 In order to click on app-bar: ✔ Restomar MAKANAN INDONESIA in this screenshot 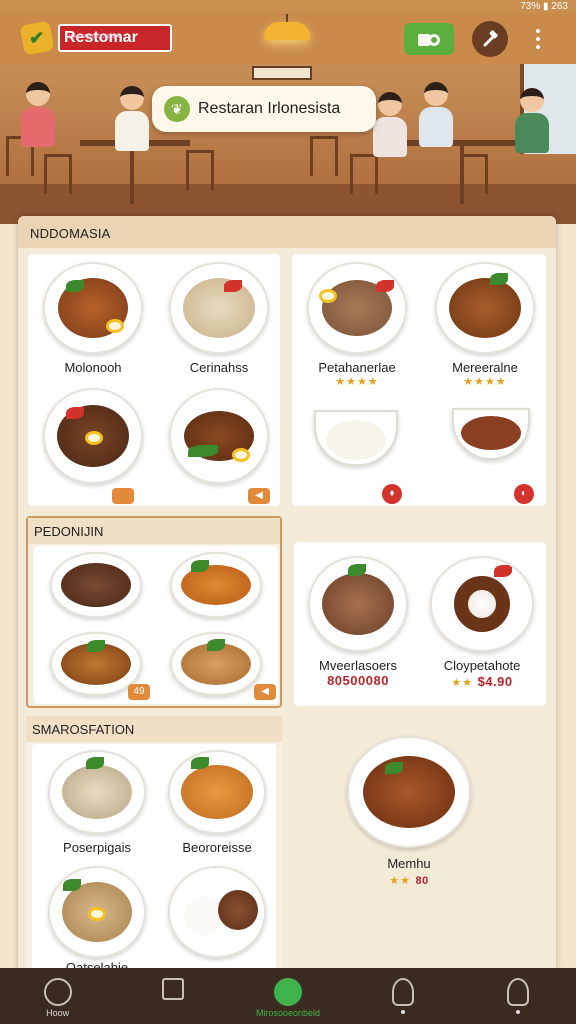, I will do `click(288, 39)`.